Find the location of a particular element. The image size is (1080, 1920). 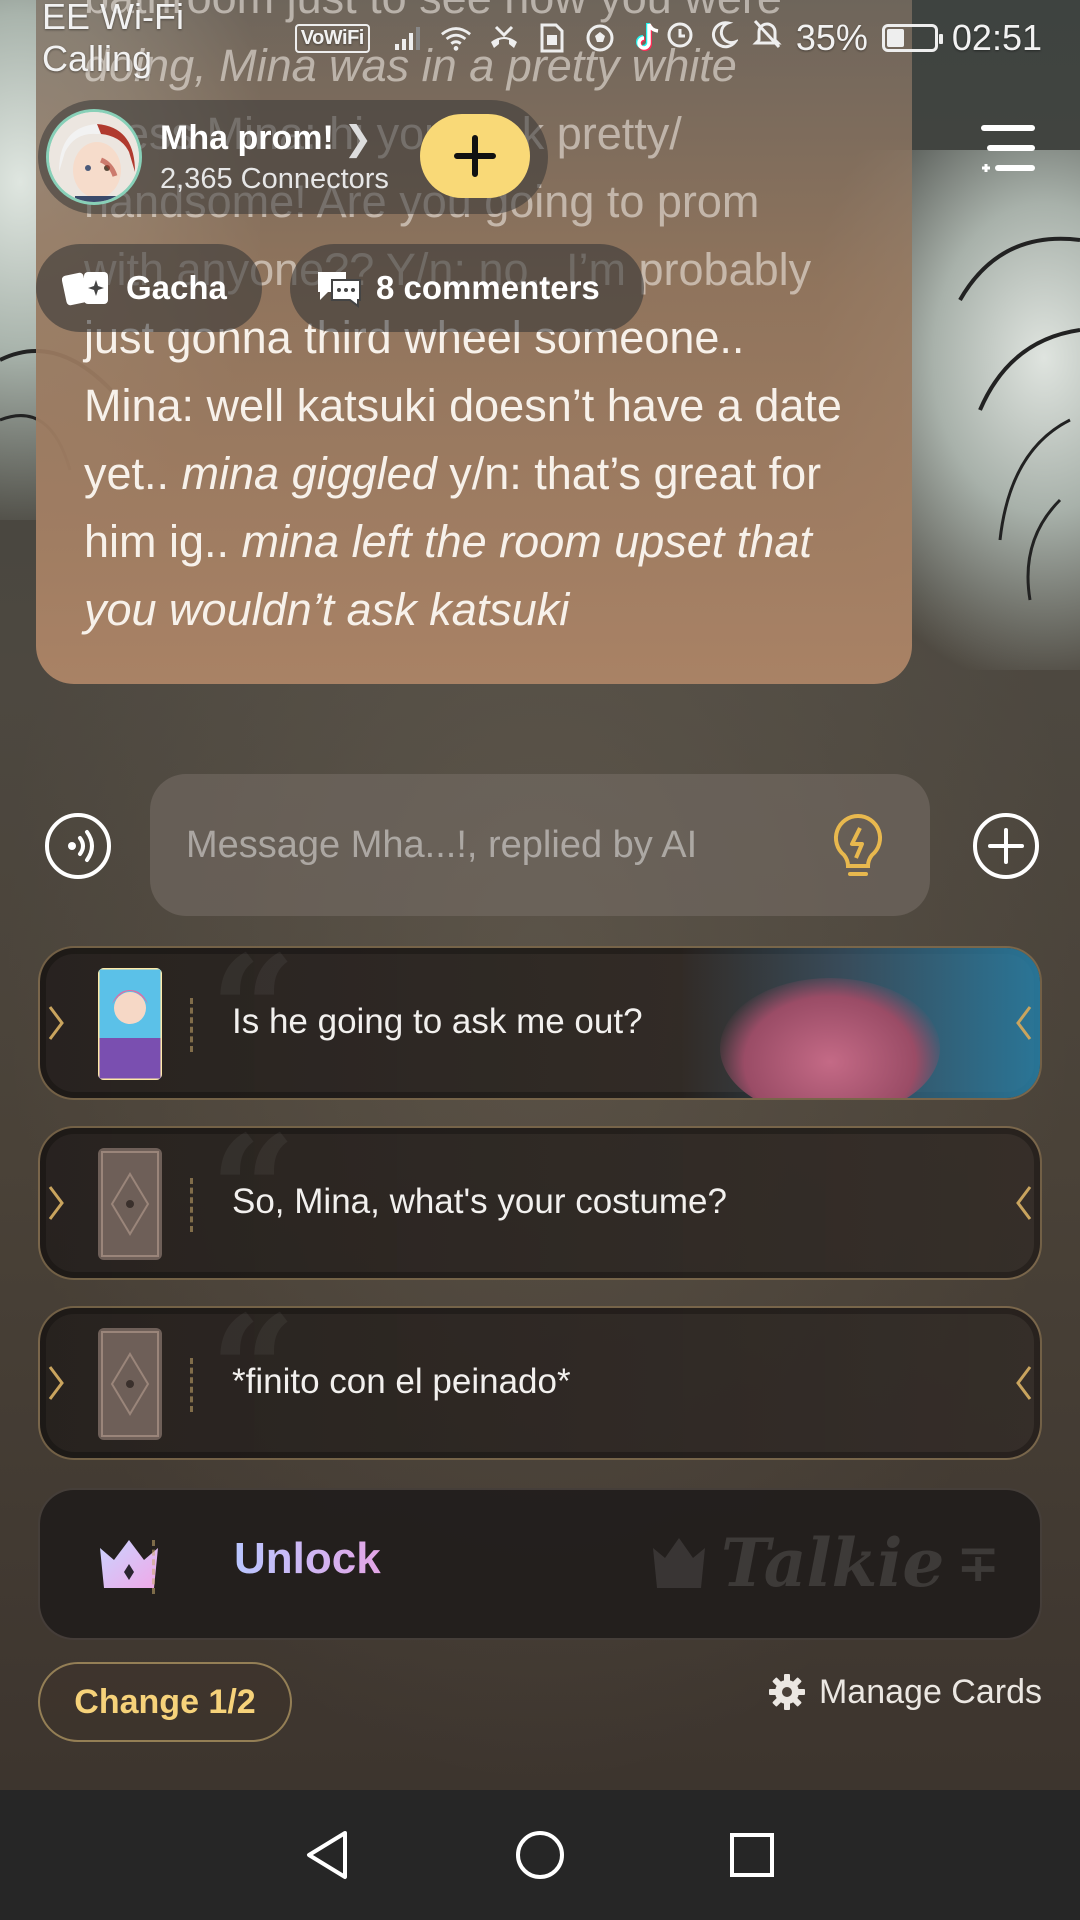

sim-card-icon is located at coordinates (552, 38).